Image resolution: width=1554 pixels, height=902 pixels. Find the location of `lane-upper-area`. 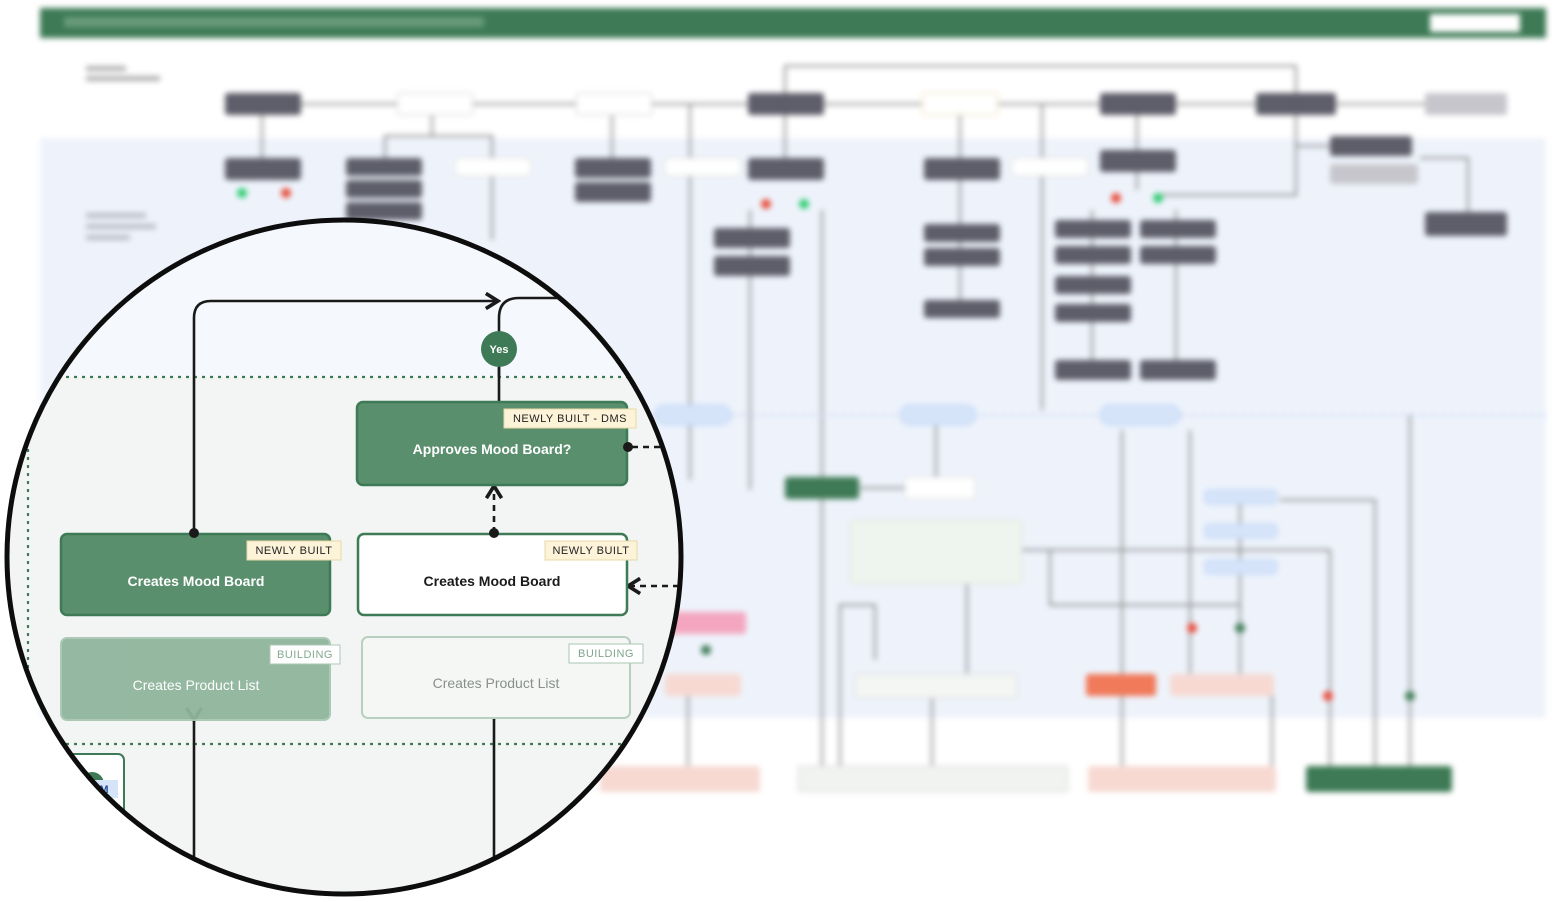

lane-upper-area is located at coordinates (344, 299).